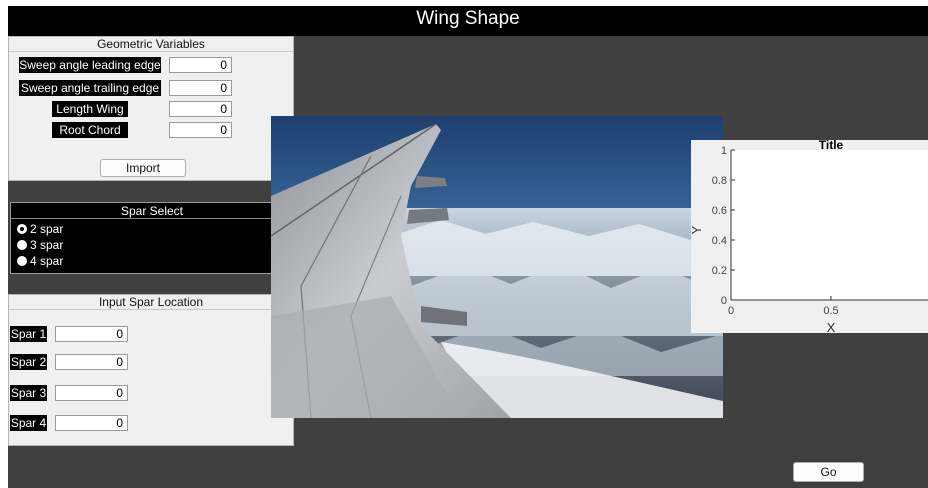 This screenshot has width=928, height=488. I want to click on wing-plot: Title X Y 0 0.2 0.4 0.6 0.8 1 0 0.5, so click(808, 236).